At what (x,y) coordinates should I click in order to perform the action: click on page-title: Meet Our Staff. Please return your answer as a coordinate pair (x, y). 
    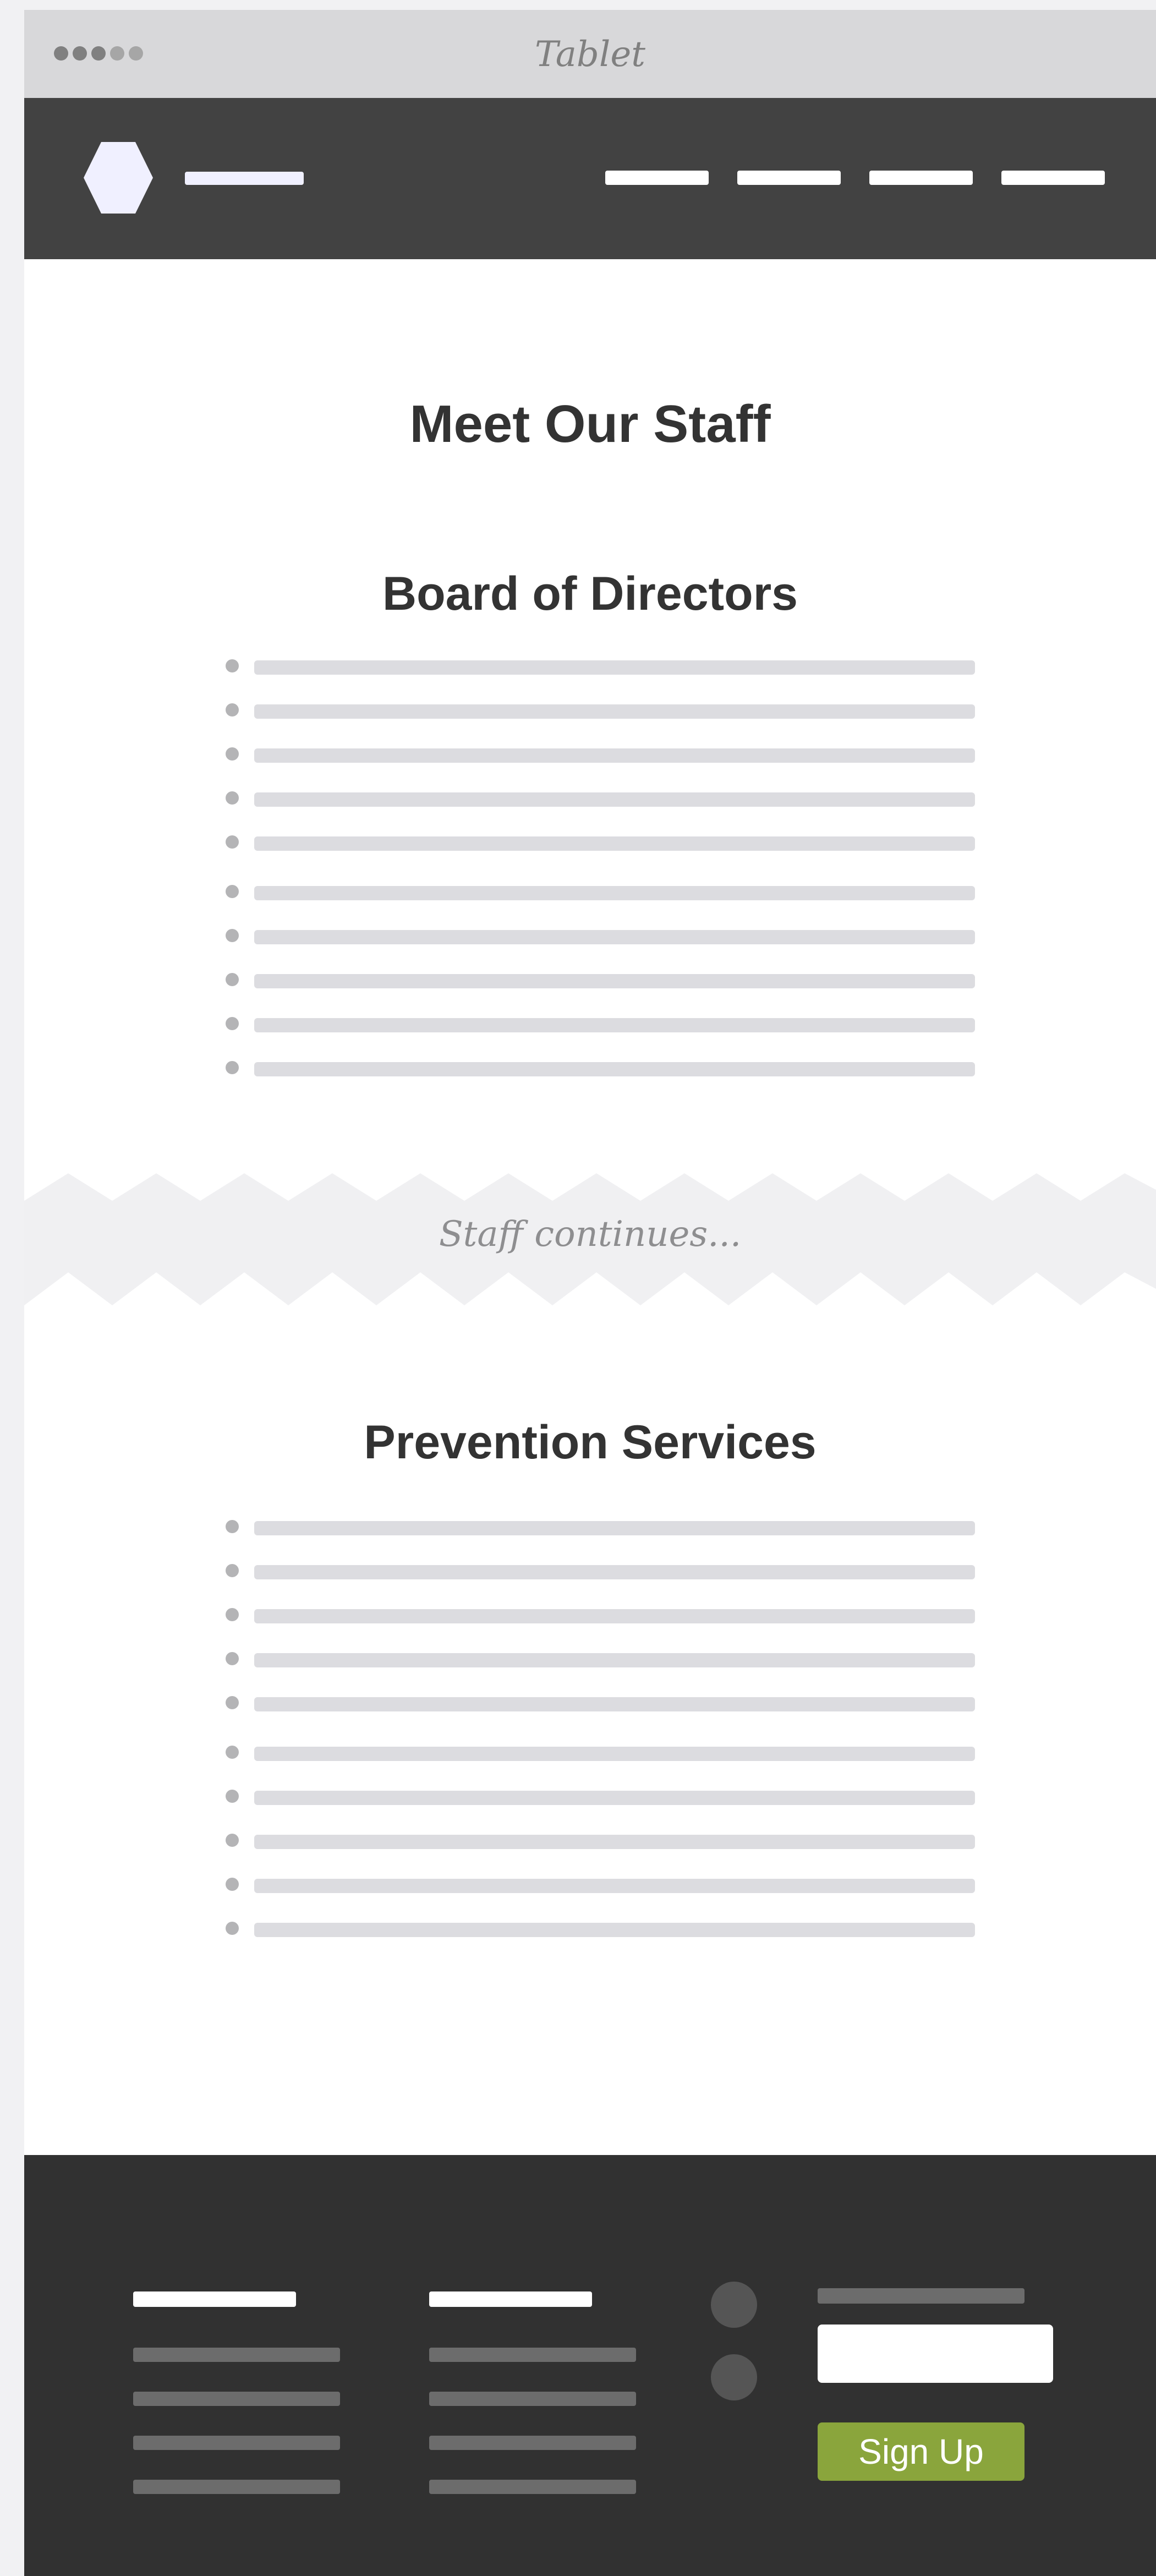
    Looking at the image, I should click on (590, 424).